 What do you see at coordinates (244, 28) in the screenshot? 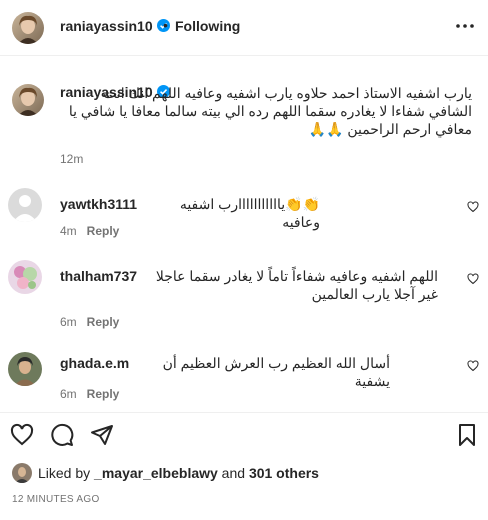
I see `post-header: raniayassin10 • Following` at bounding box center [244, 28].